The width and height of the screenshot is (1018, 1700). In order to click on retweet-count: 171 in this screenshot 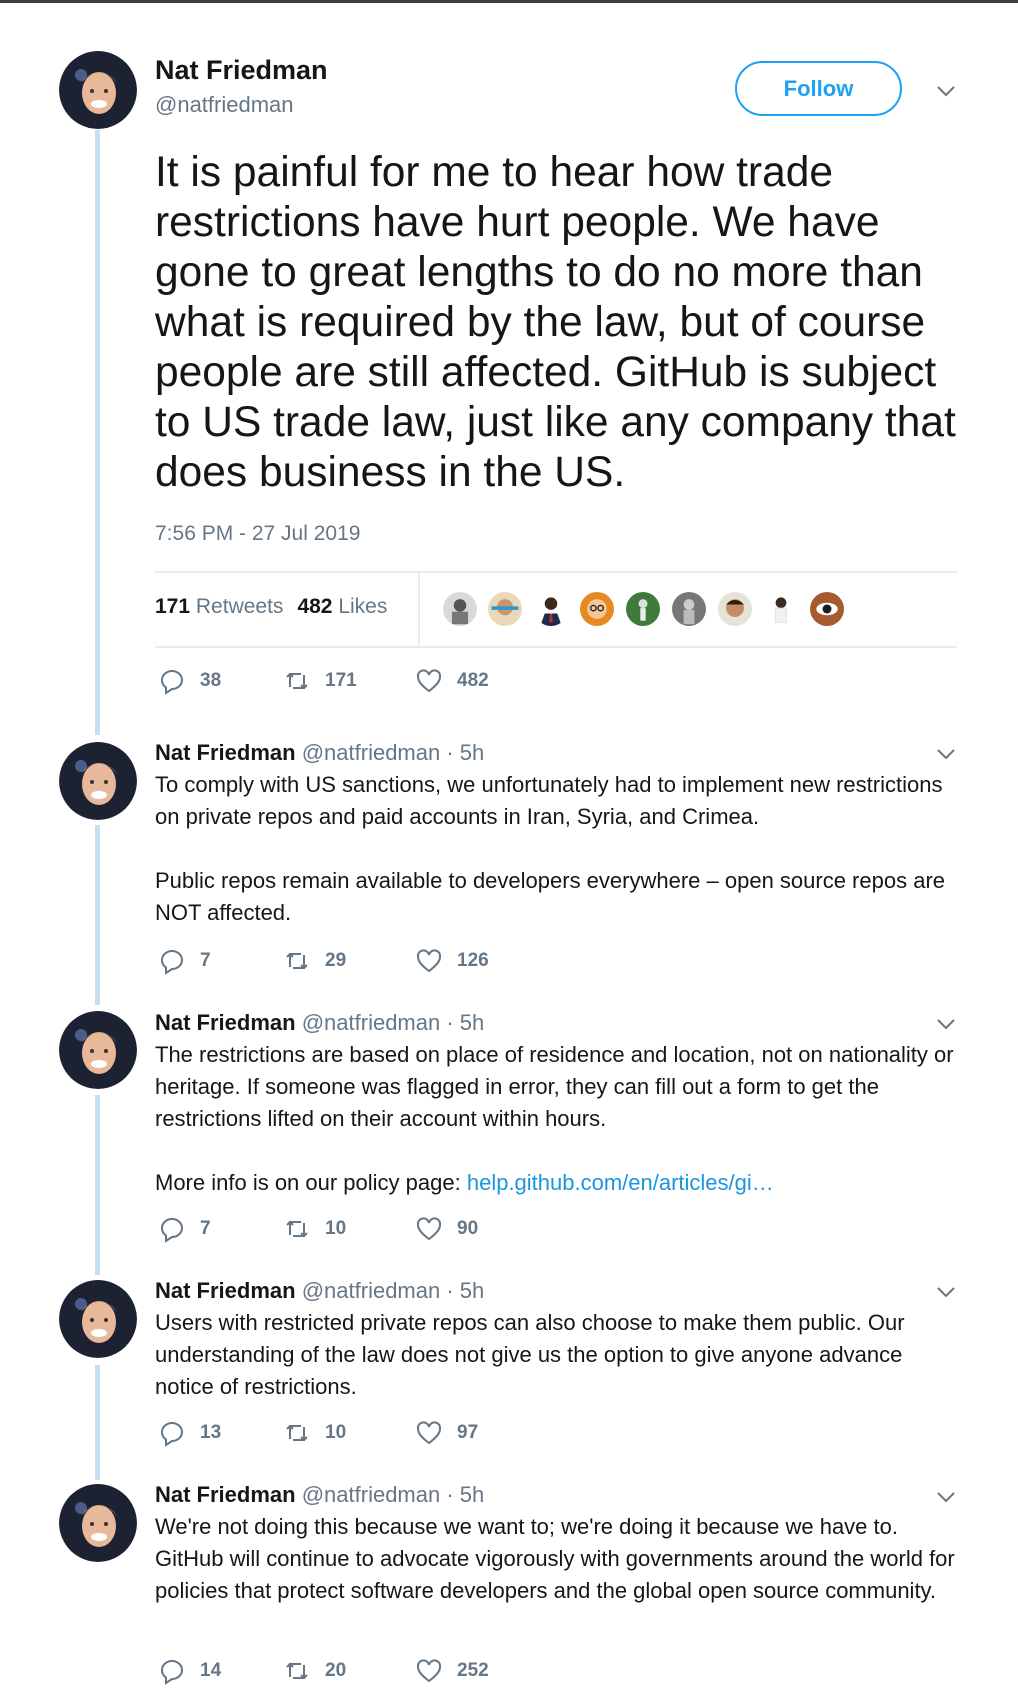, I will do `click(341, 680)`.